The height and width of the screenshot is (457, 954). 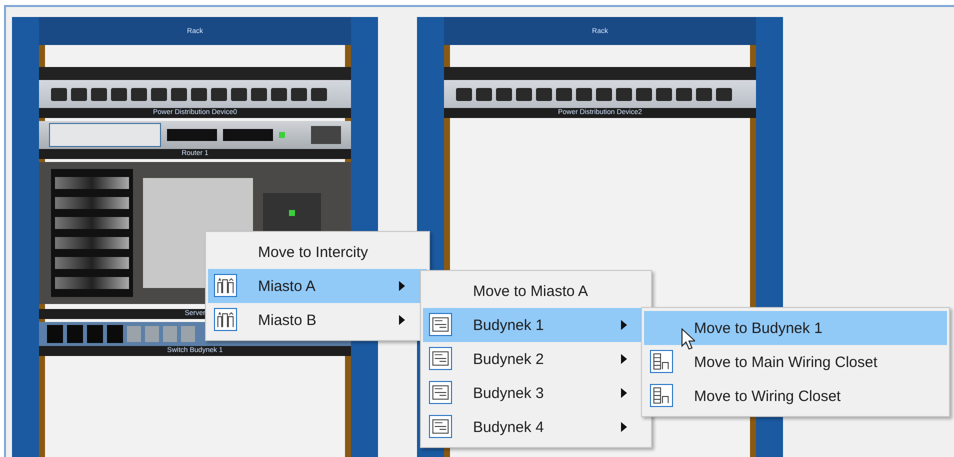 I want to click on menu-item: Move to Main Wiring Closet, so click(x=795, y=362).